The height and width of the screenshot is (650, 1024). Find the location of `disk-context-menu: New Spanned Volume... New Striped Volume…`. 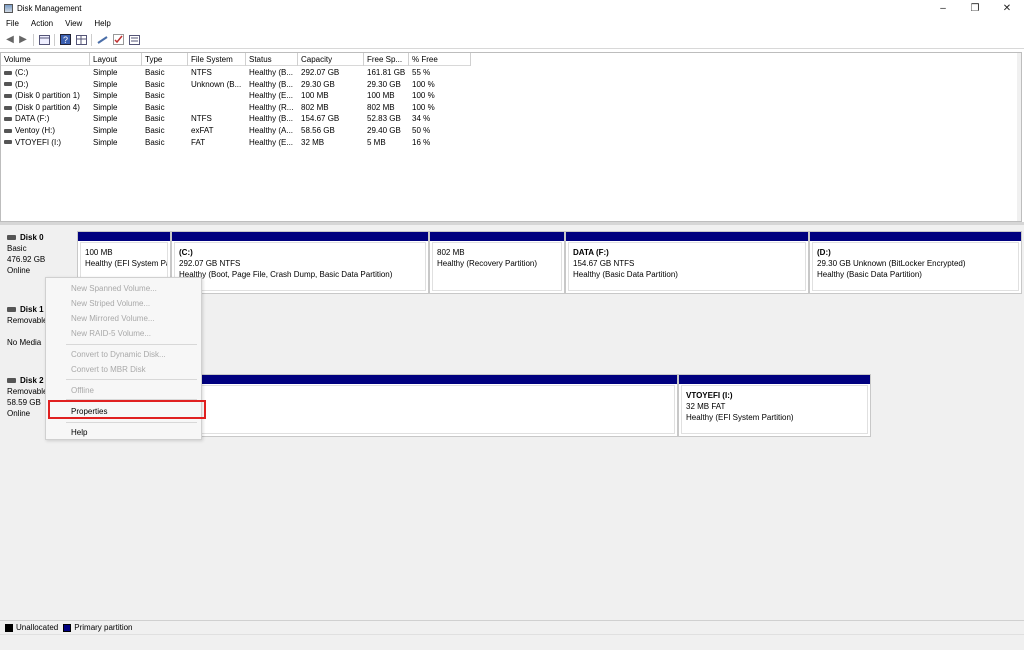

disk-context-menu: New Spanned Volume... New Striped Volume… is located at coordinates (125, 358).